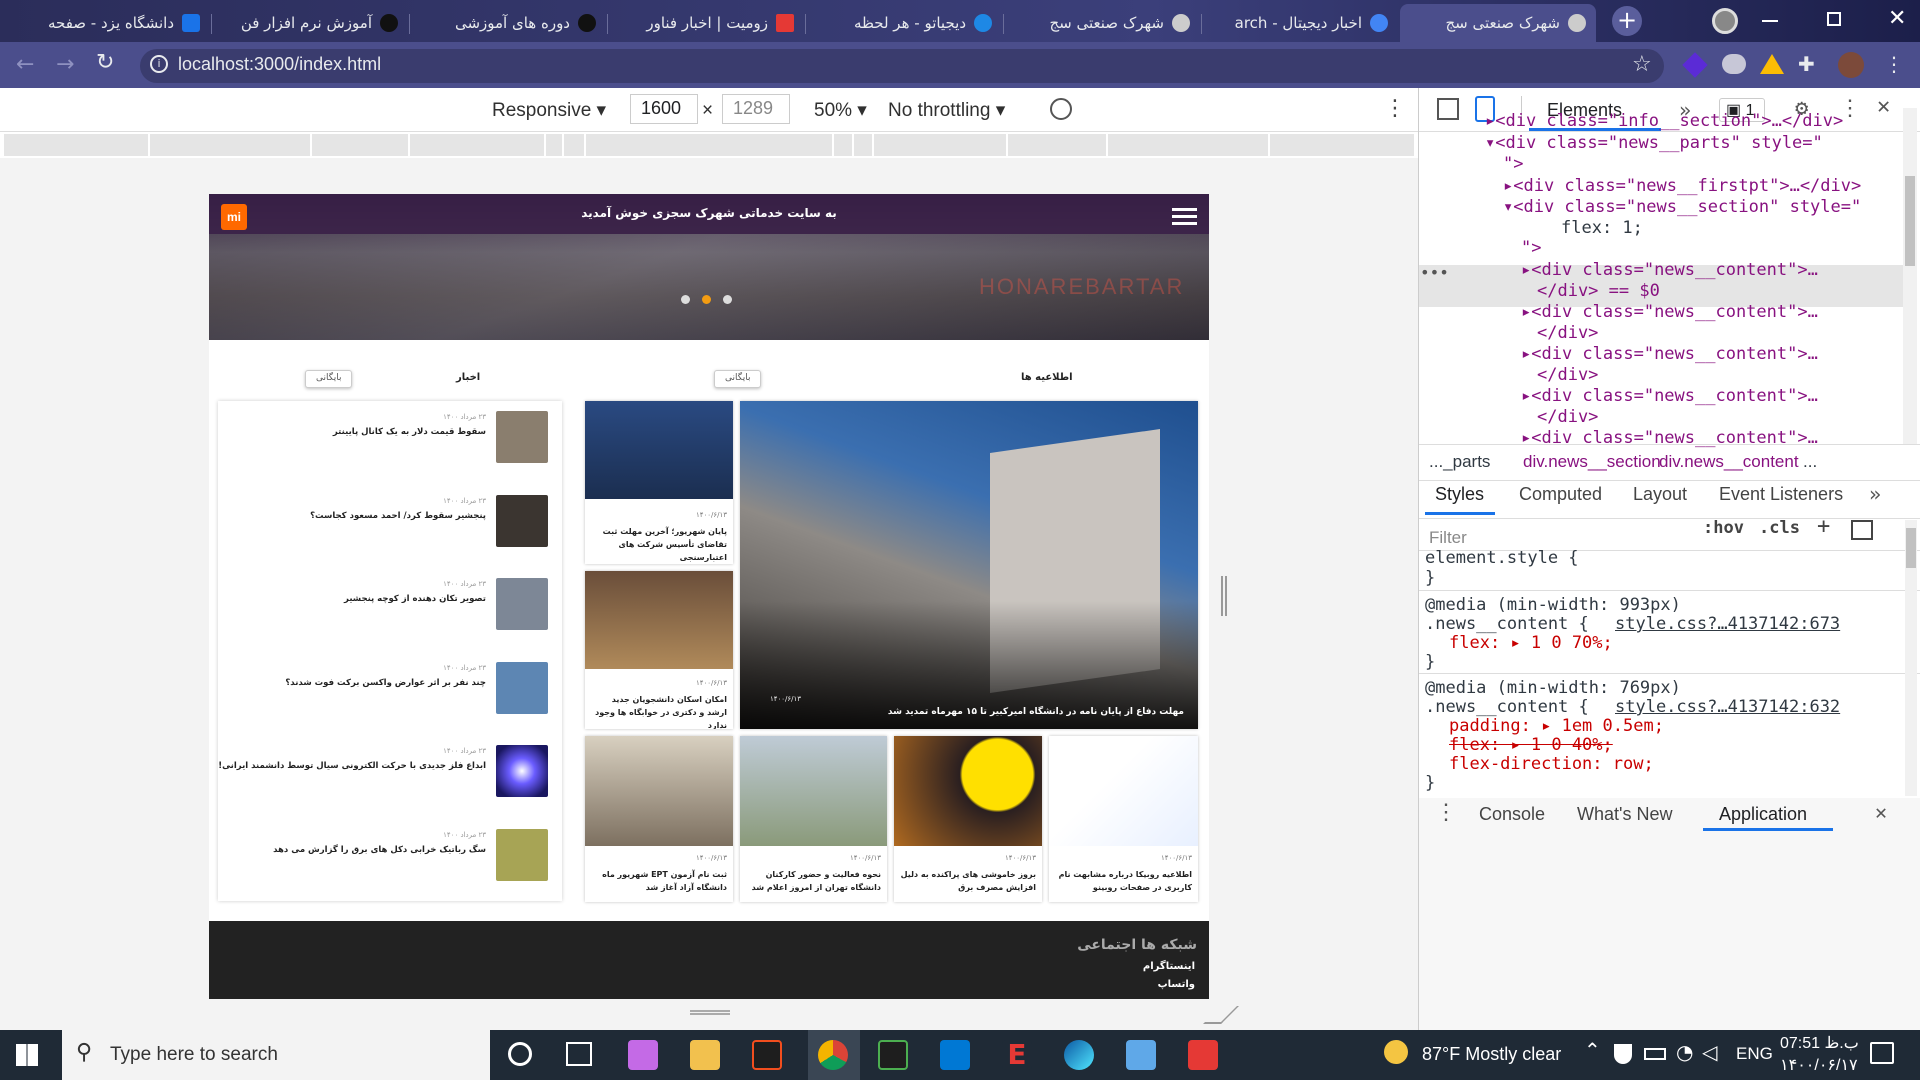  Describe the element at coordinates (27, 1055) in the screenshot. I see `windows-start-icon` at that location.